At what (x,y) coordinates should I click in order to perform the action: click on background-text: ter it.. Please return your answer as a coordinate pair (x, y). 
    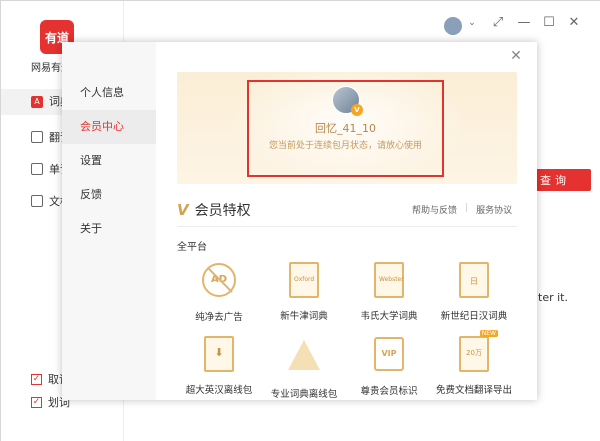
    Looking at the image, I should click on (553, 297).